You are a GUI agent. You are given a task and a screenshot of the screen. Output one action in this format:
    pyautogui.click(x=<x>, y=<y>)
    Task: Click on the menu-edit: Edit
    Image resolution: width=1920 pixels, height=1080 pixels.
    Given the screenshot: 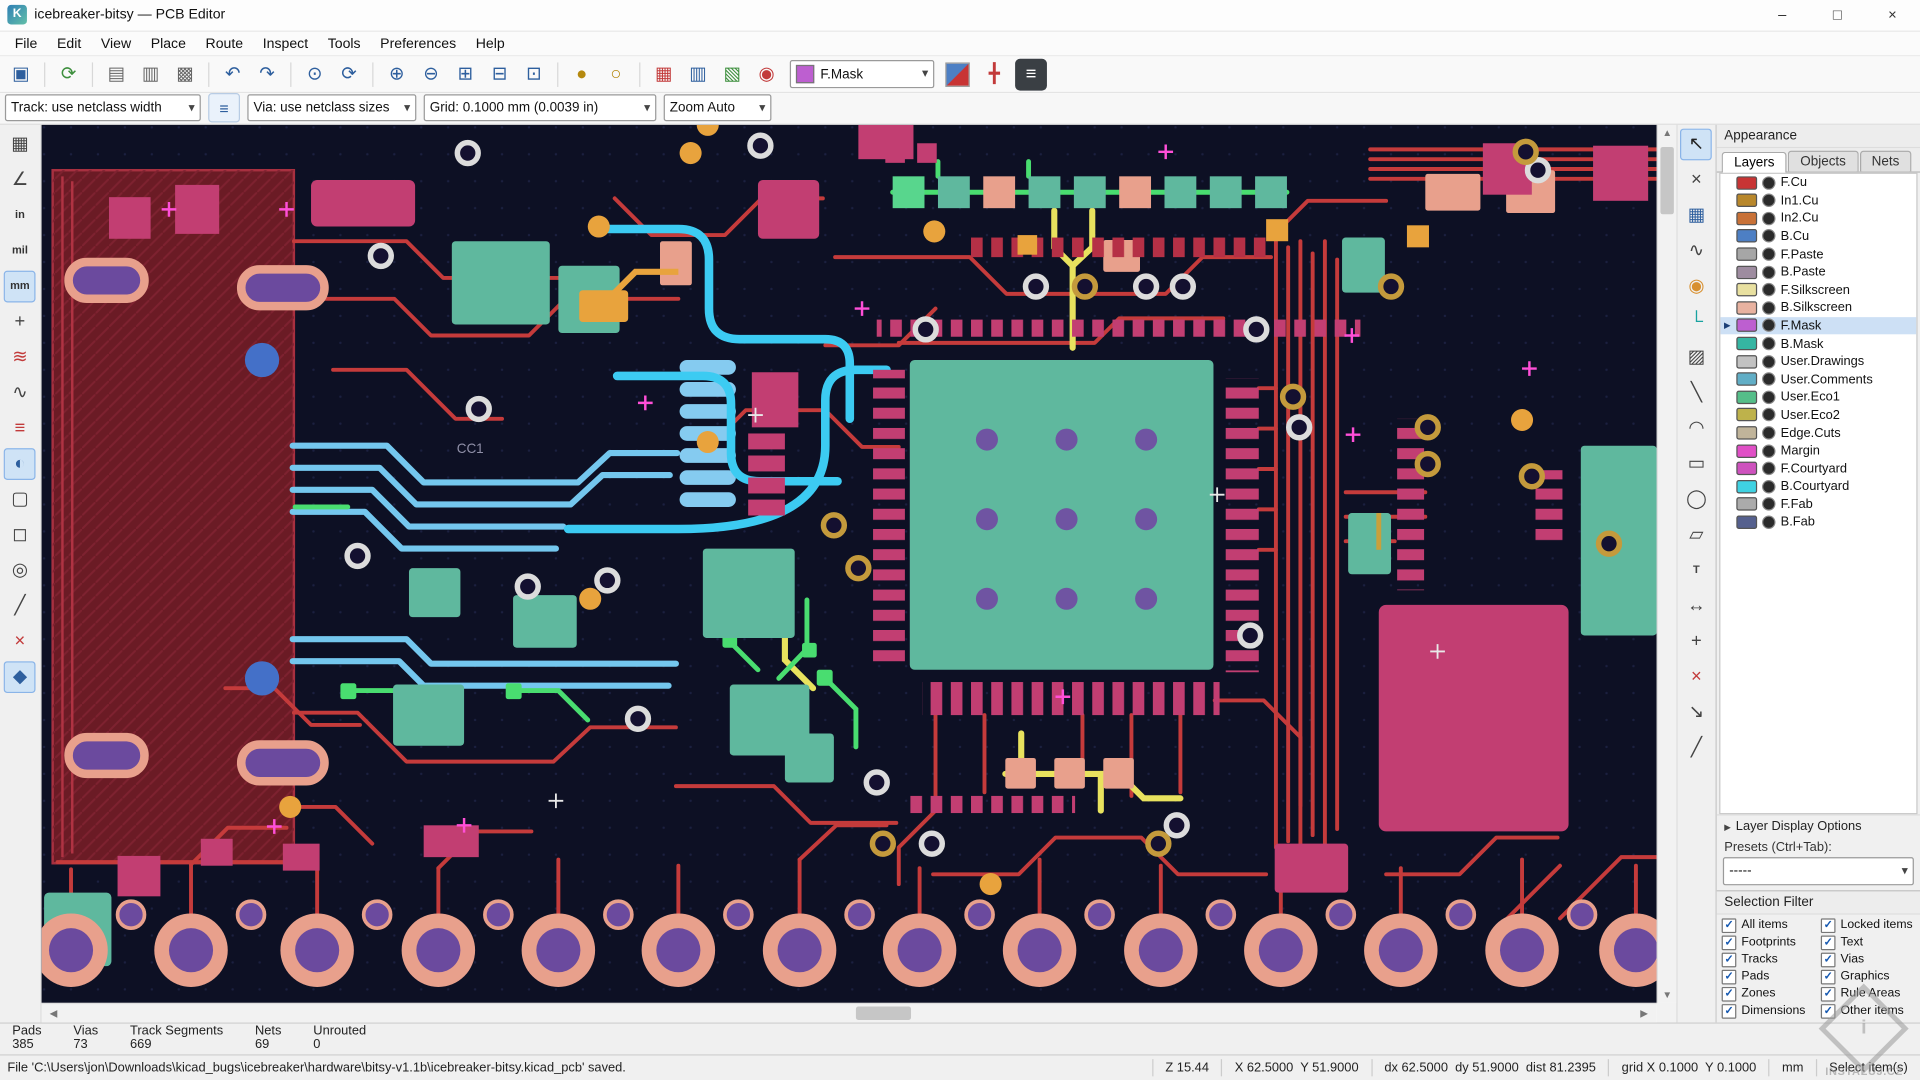 What is the action you would take?
    pyautogui.click(x=69, y=44)
    